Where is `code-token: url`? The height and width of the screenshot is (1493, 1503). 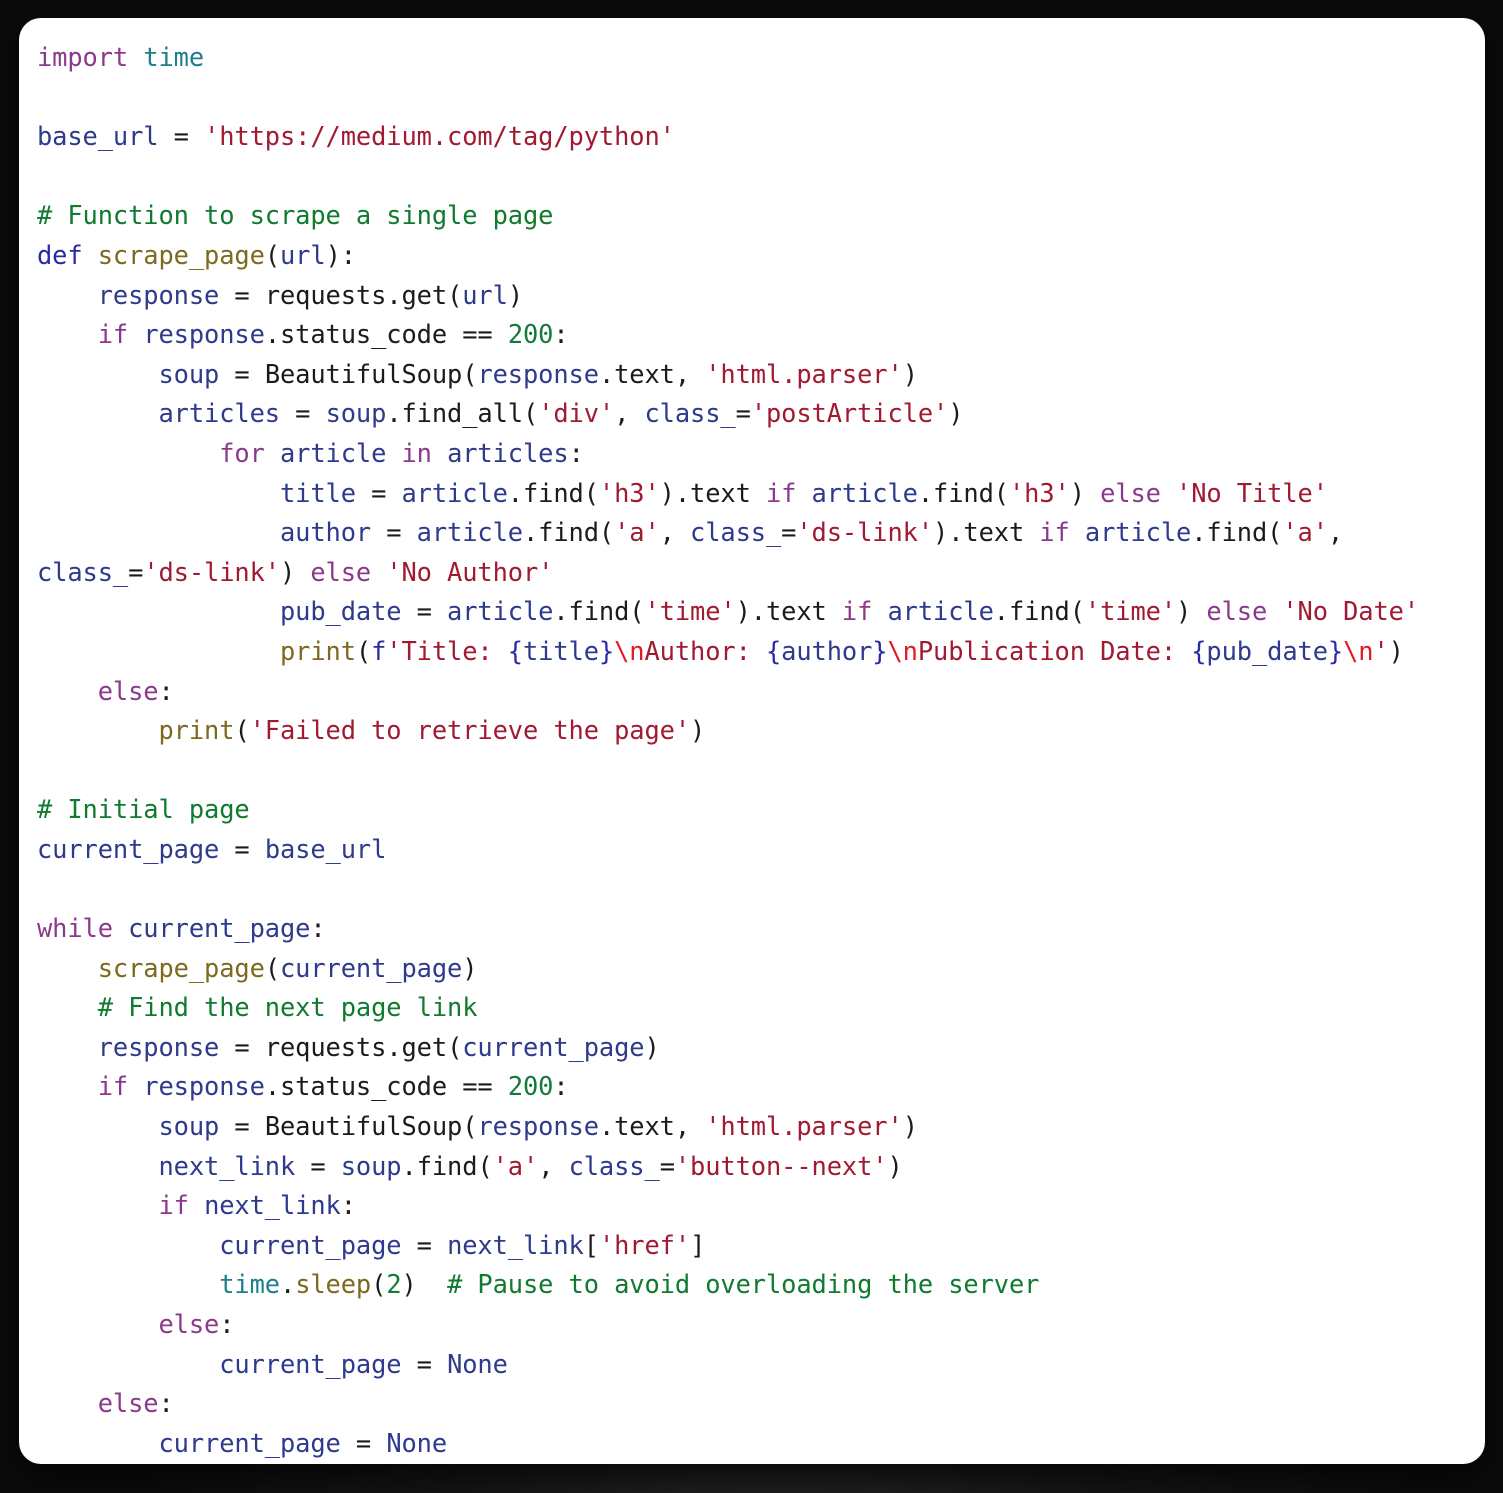
code-token: url is located at coordinates (485, 294).